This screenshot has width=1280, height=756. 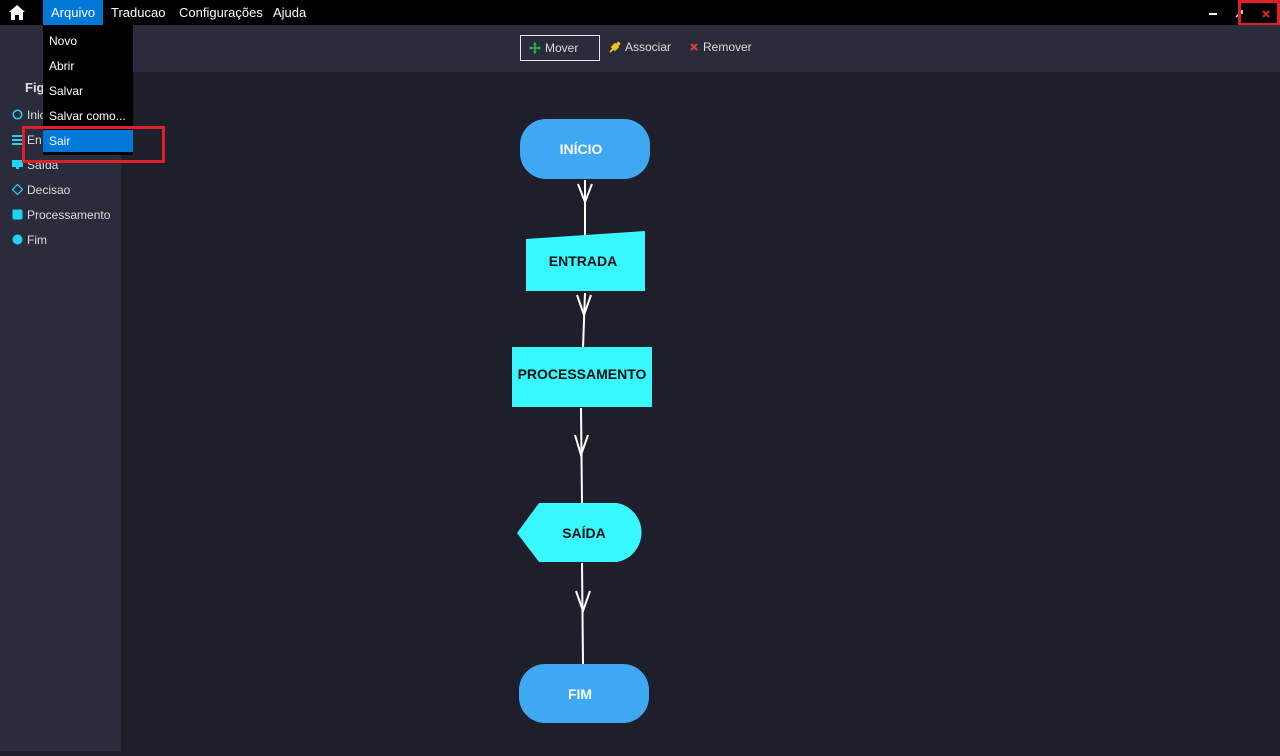 I want to click on sidebar-item-fim: Fim, so click(x=29, y=240).